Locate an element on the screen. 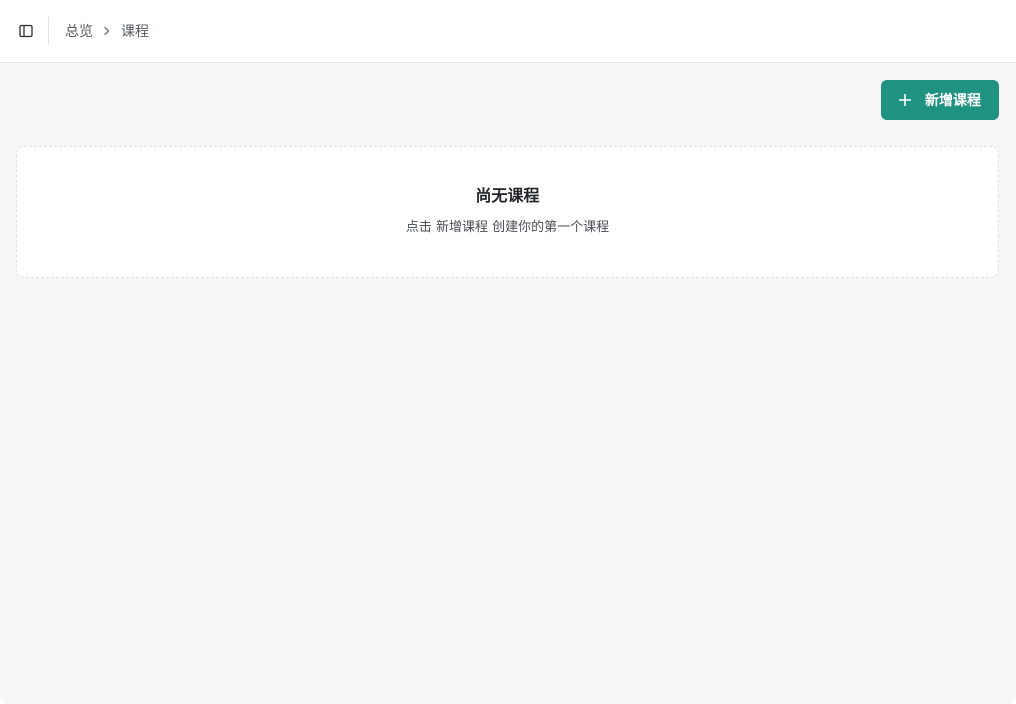 This screenshot has width=1016, height=704. sidebar-toggle-icon is located at coordinates (26, 31).